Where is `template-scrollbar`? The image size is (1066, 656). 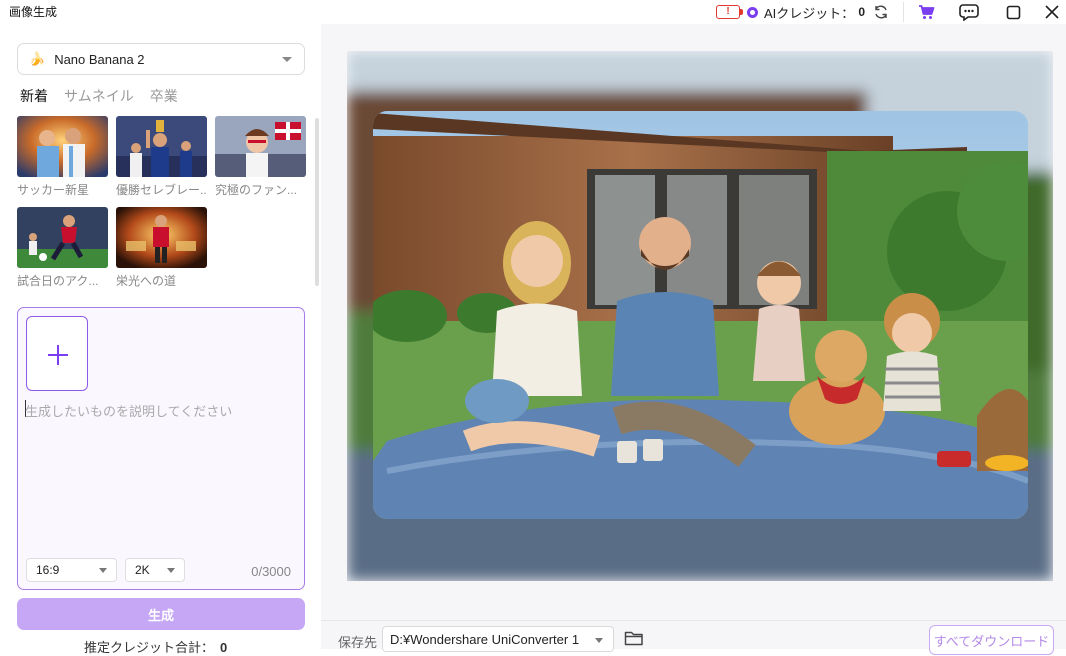 template-scrollbar is located at coordinates (317, 202).